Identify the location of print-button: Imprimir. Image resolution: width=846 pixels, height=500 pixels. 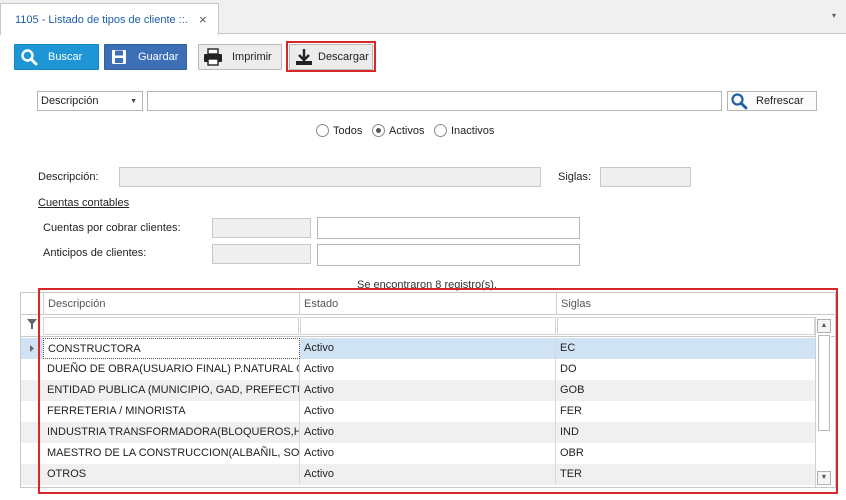
(240, 57).